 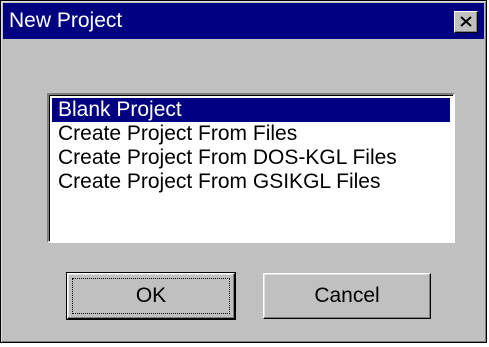 What do you see at coordinates (251, 158) in the screenshot?
I see `list-item-from-dos-kgl-files: Create Project From DOS-KGL Files` at bounding box center [251, 158].